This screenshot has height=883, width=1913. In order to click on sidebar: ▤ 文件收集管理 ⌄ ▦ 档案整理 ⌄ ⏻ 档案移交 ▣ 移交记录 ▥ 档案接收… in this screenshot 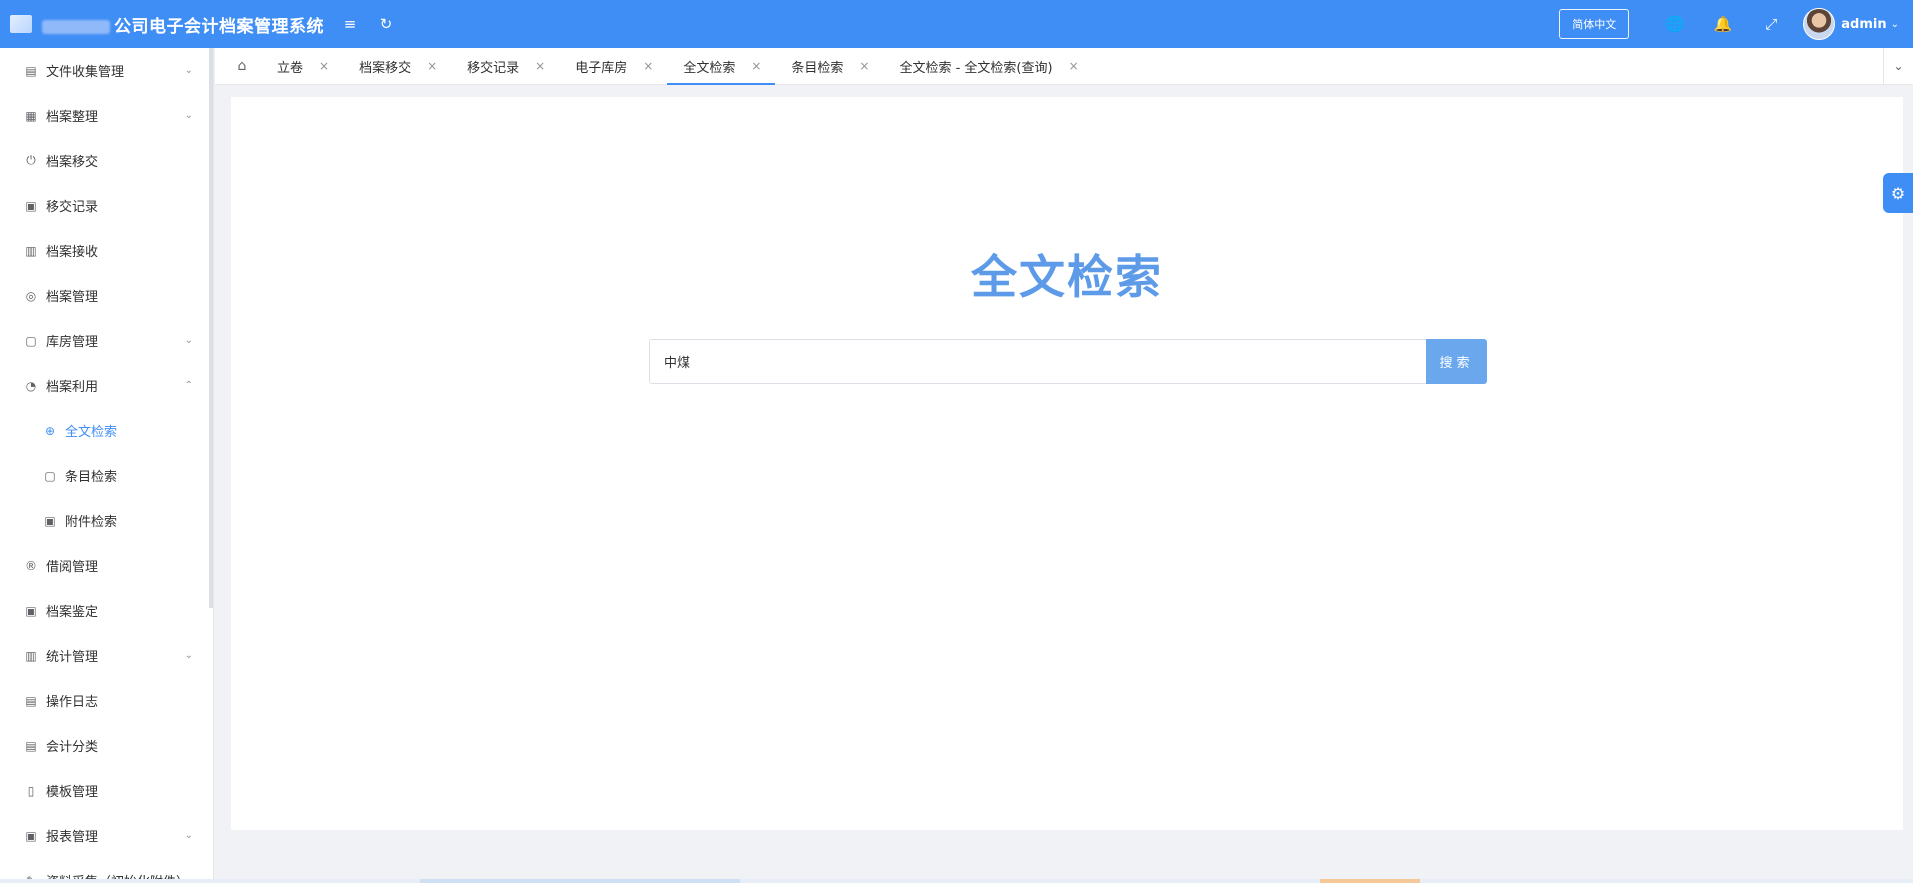, I will do `click(107, 465)`.